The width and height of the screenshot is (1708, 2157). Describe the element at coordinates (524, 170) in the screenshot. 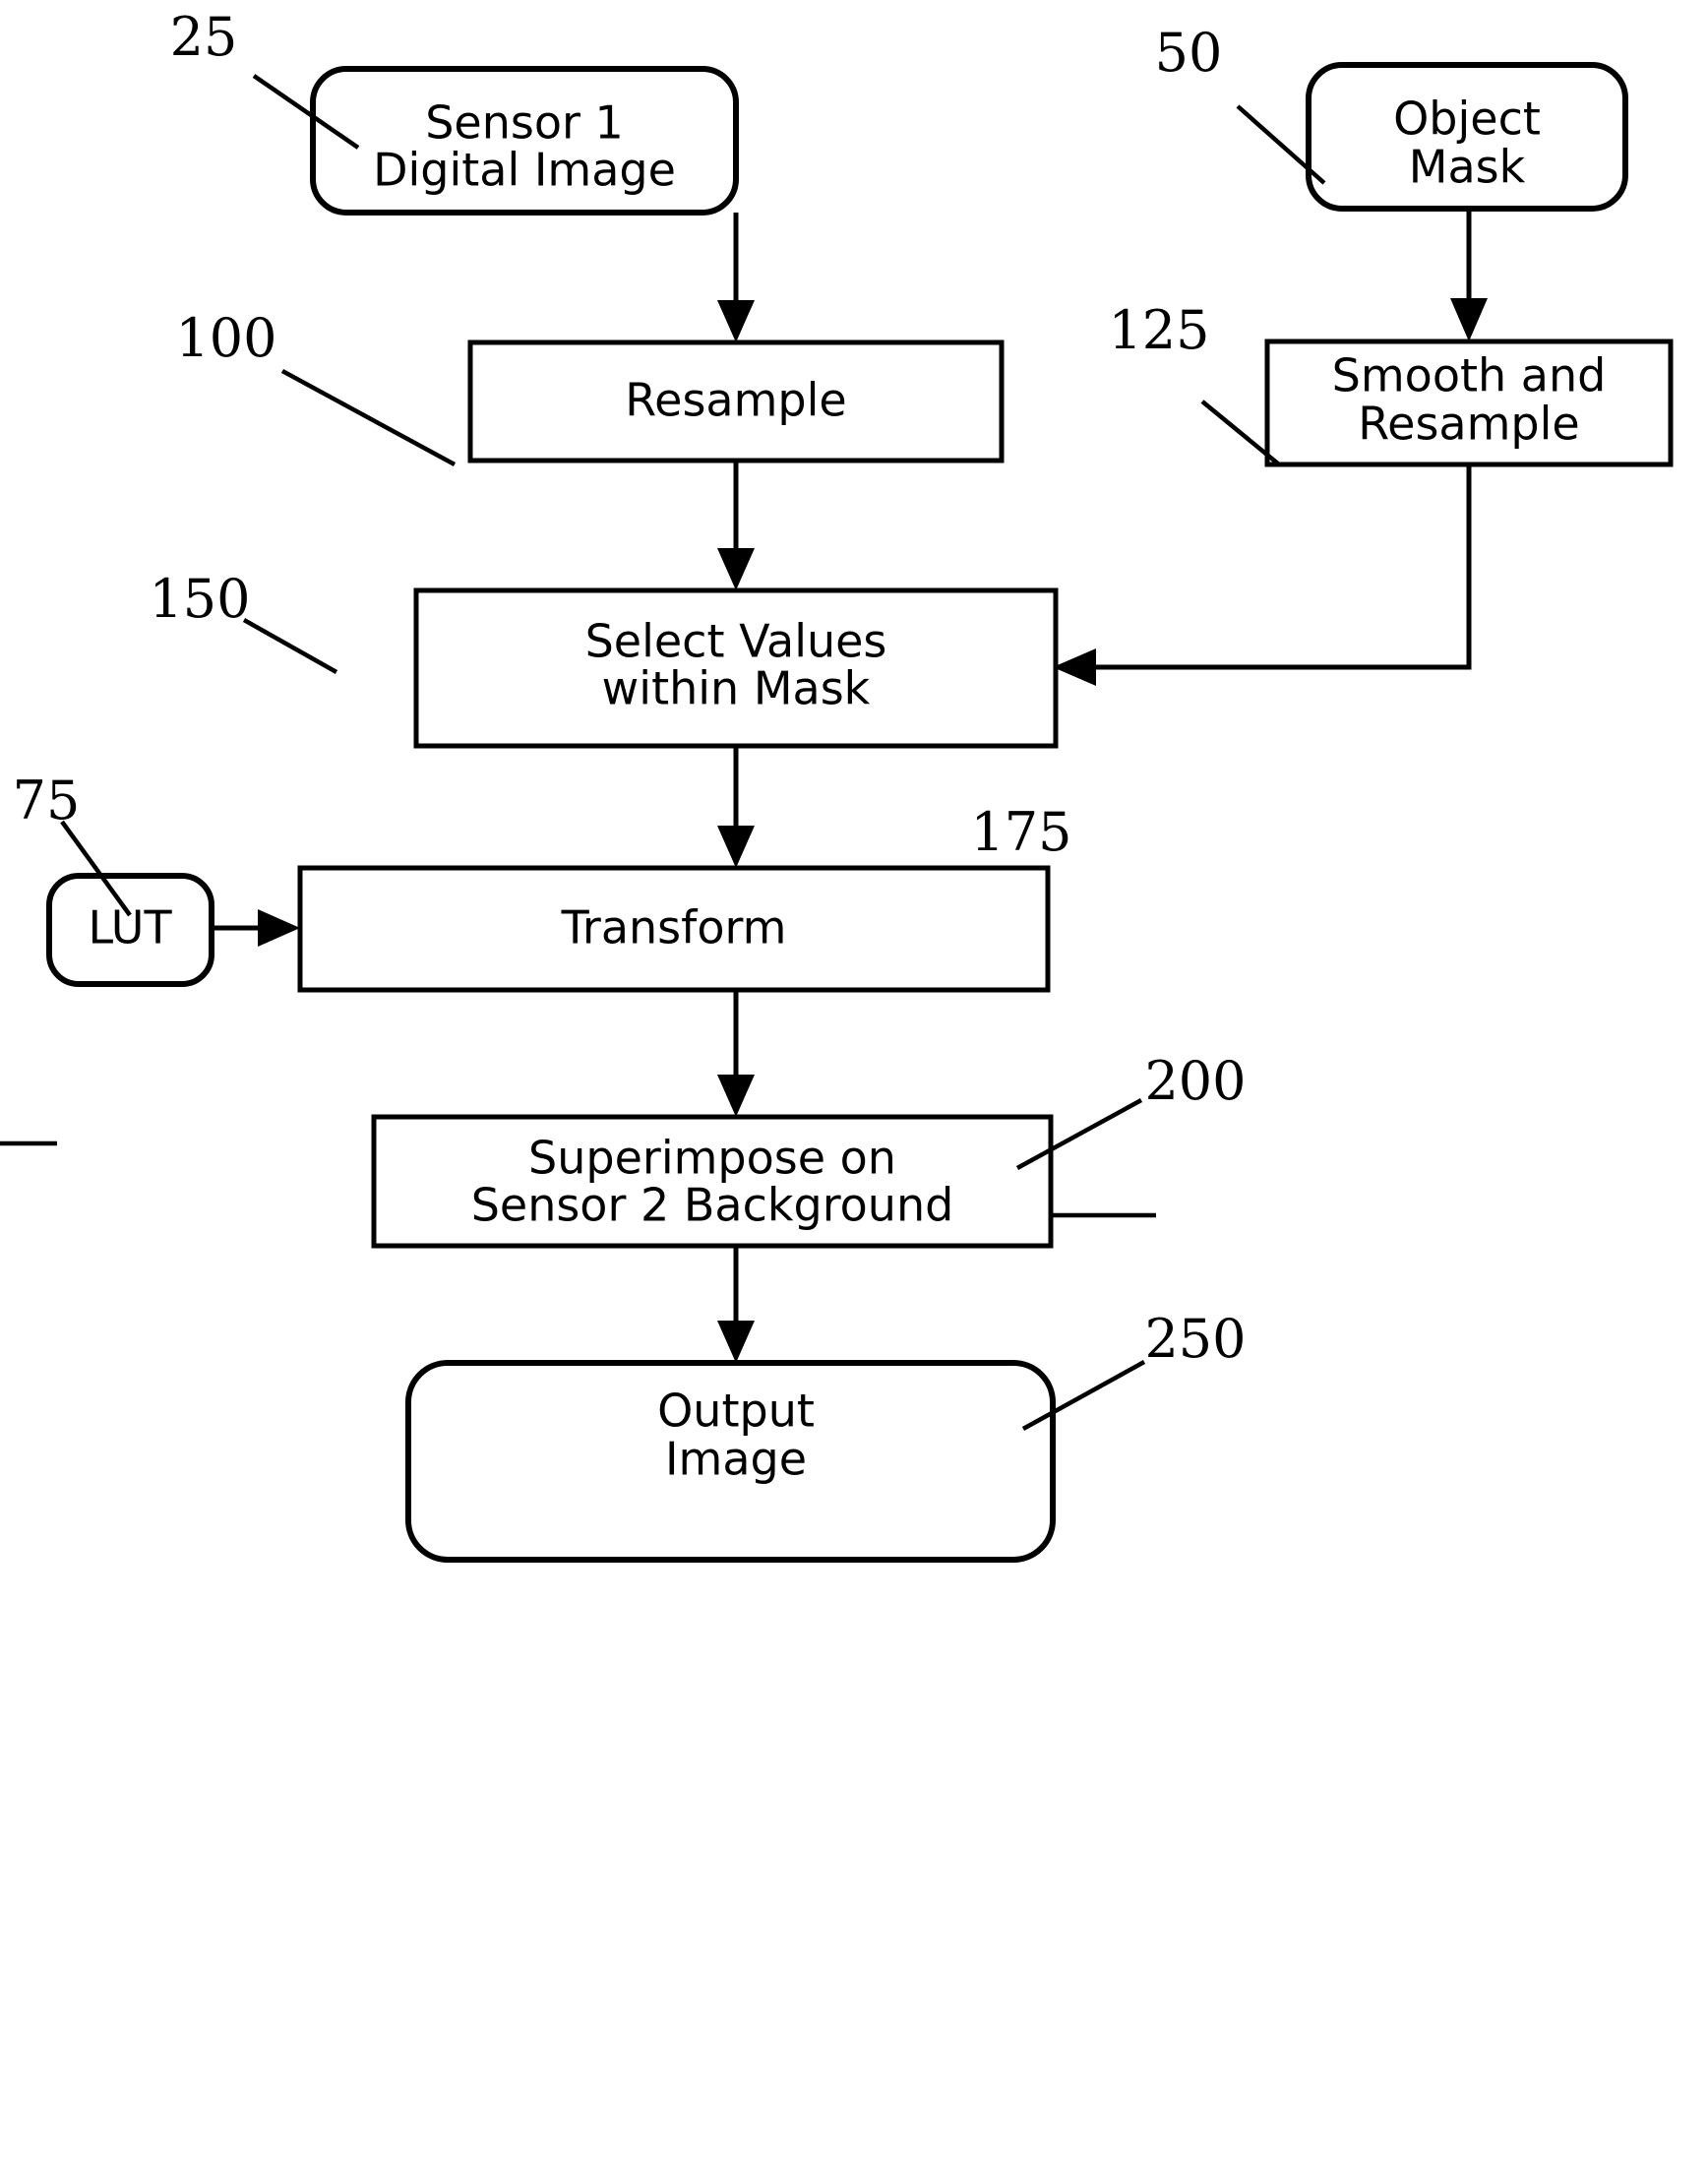

I see `node-sensor1-line2: Digital Image` at that location.